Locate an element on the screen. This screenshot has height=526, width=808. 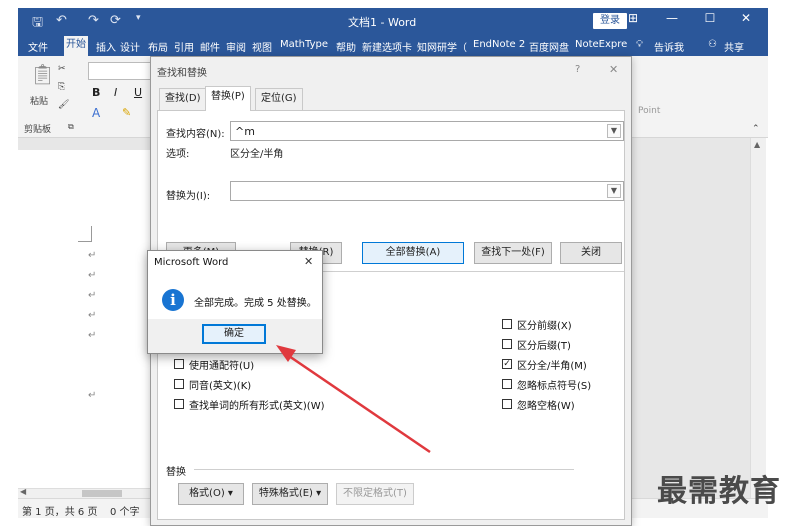
arrow-shaft is located at coordinates (358, 403).